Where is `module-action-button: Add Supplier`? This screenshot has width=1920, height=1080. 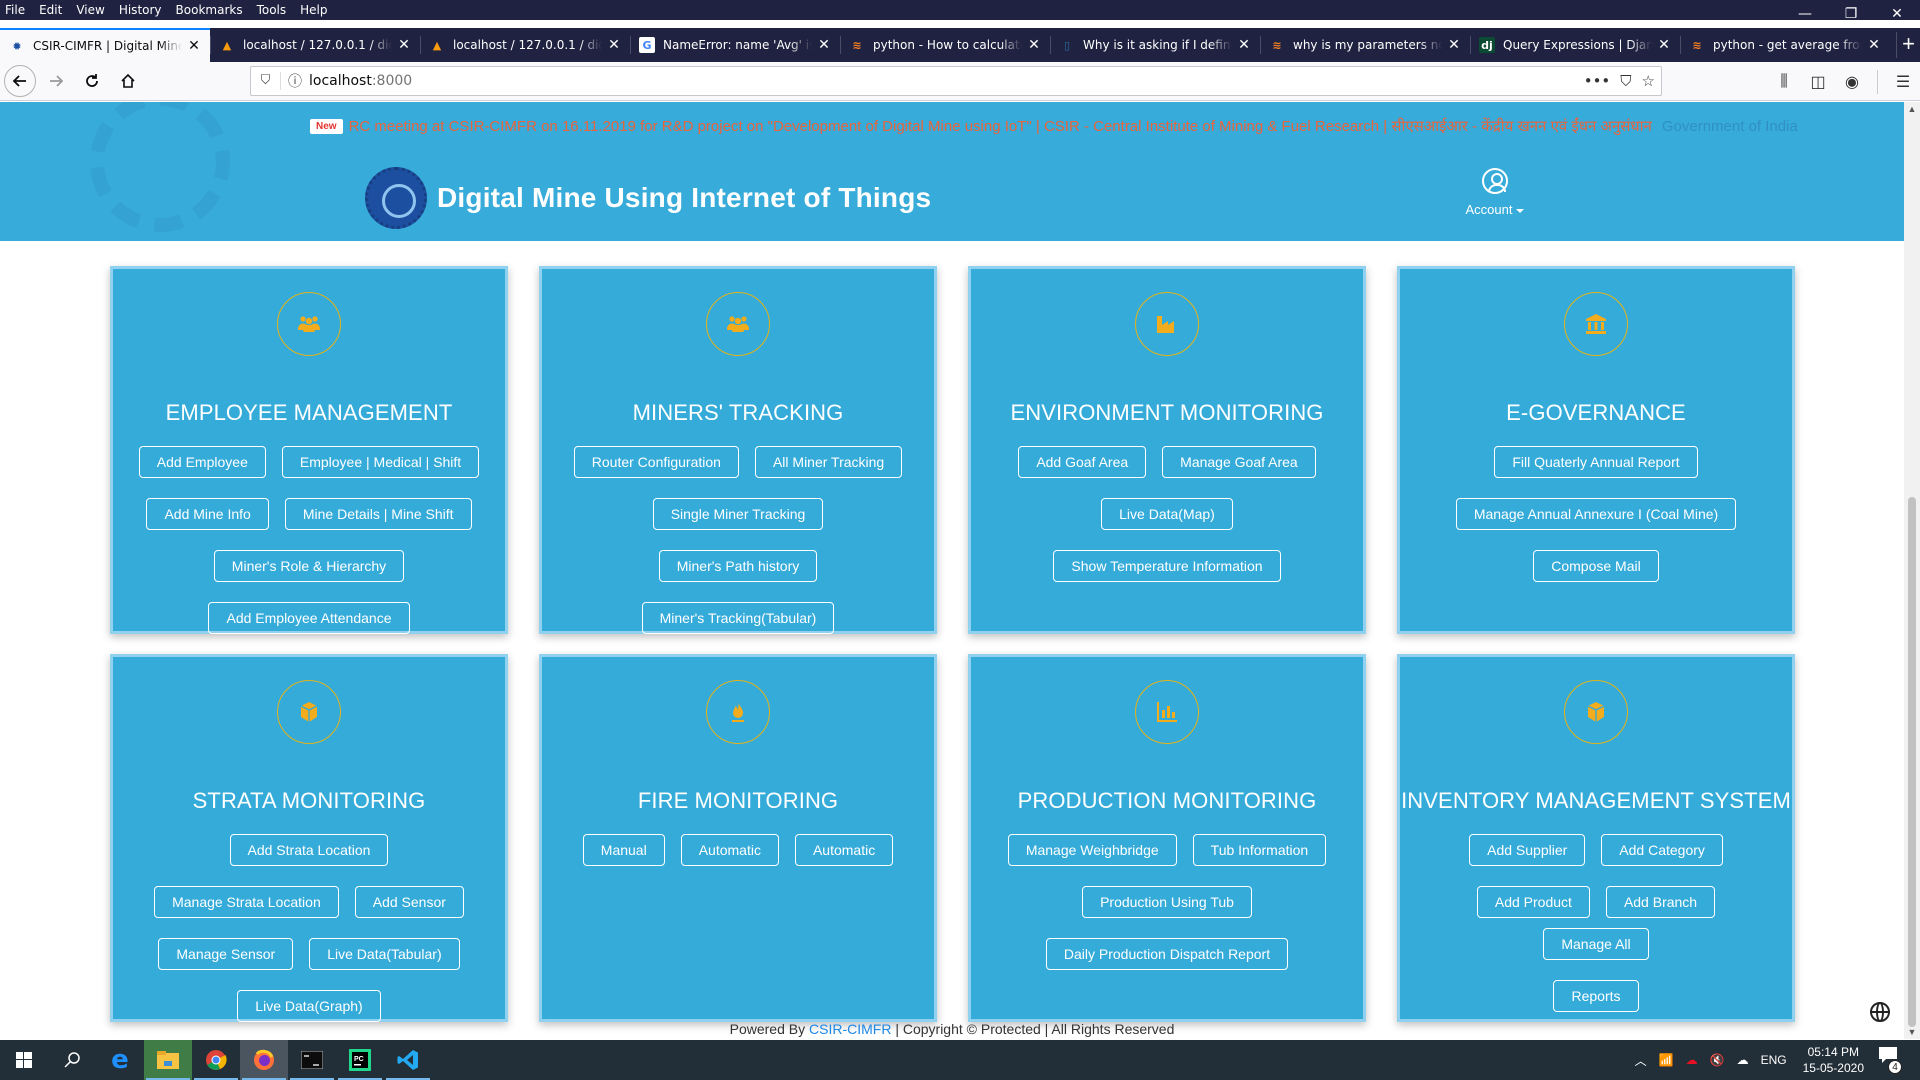 module-action-button: Add Supplier is located at coordinates (1527, 850).